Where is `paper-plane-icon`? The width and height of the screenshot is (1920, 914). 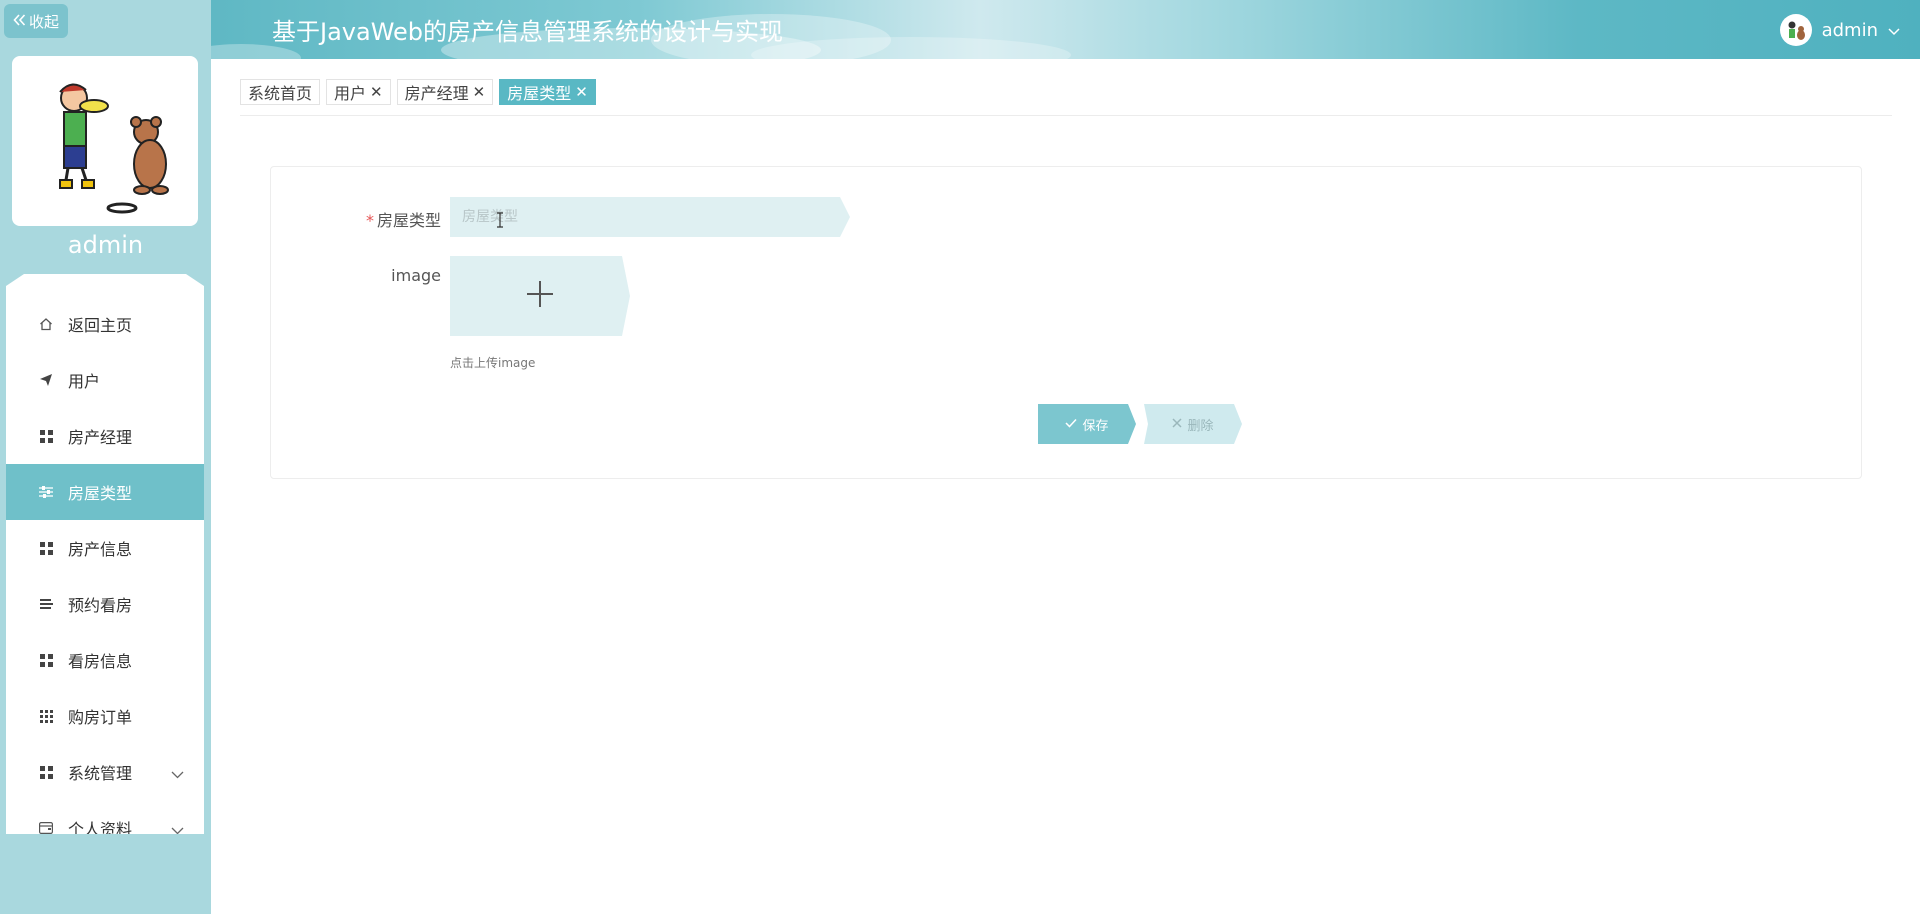 paper-plane-icon is located at coordinates (46, 380).